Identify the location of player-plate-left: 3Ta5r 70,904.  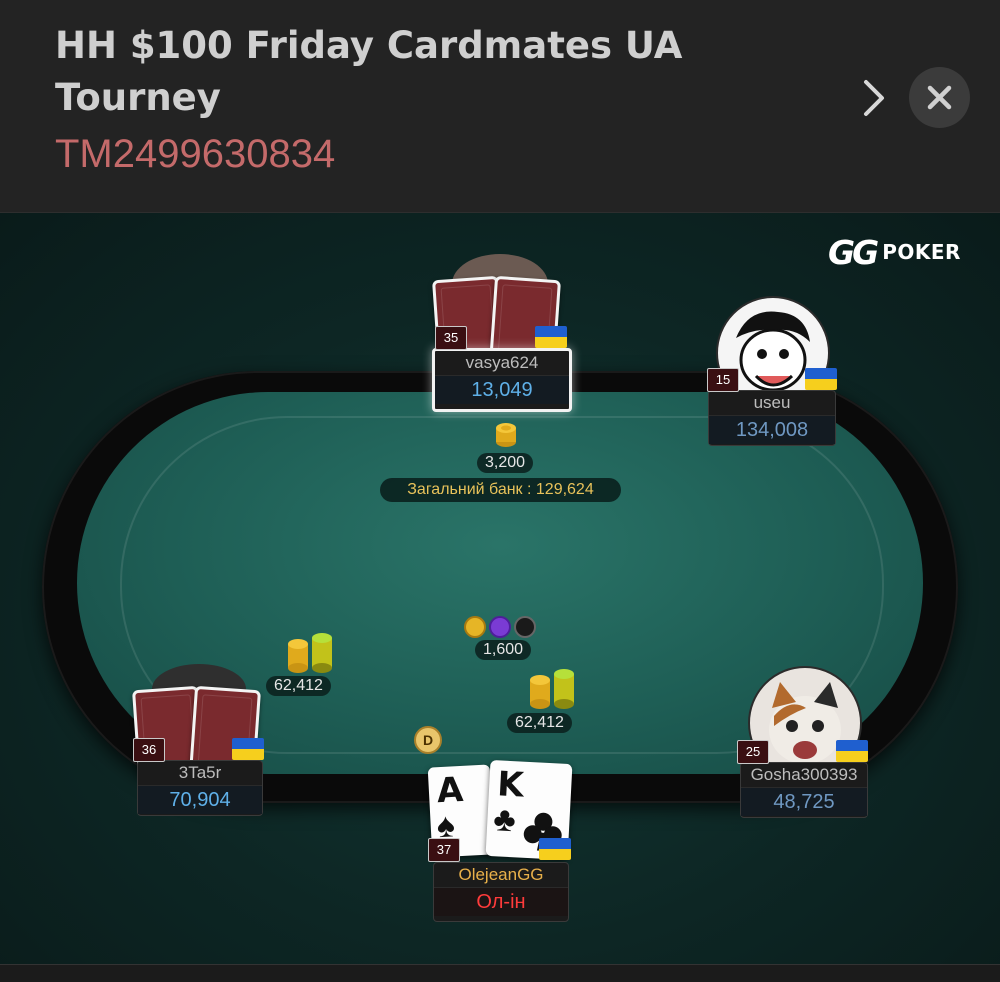
(200, 788).